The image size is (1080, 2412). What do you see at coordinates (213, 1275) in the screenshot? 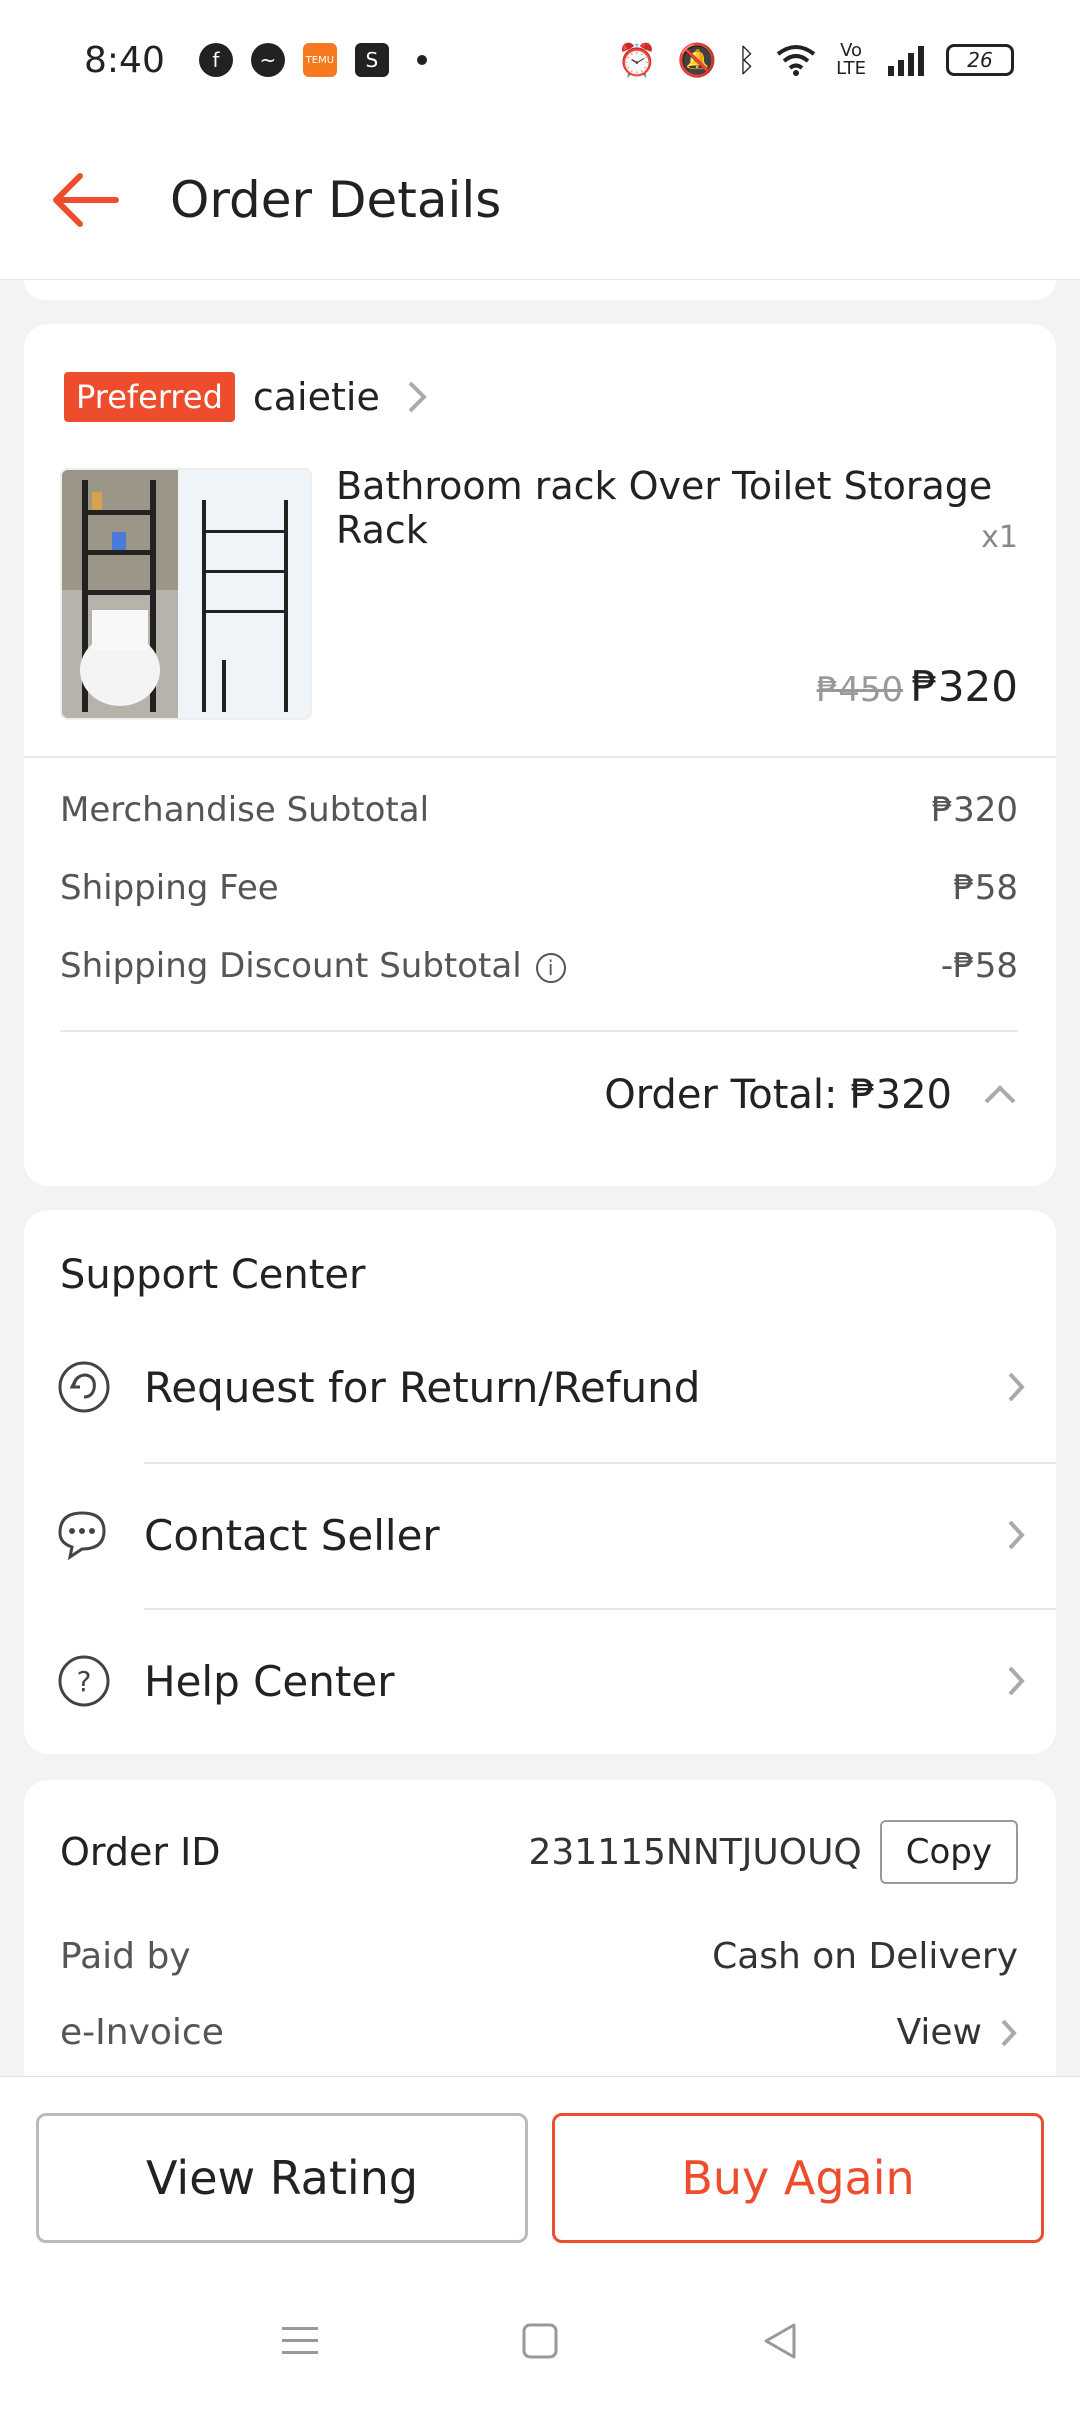
I see `support-title: Support Center` at bounding box center [213, 1275].